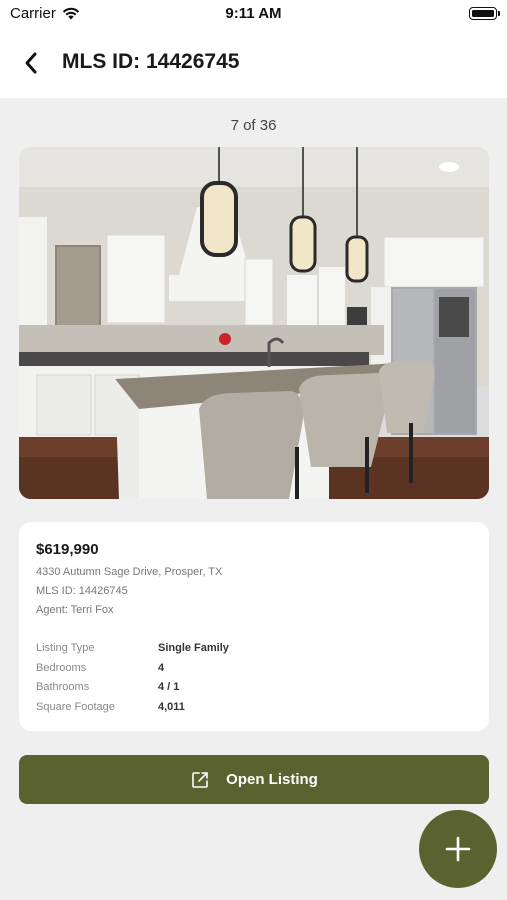 The image size is (507, 900). I want to click on page-title: MLS ID: 14426745, so click(151, 61).